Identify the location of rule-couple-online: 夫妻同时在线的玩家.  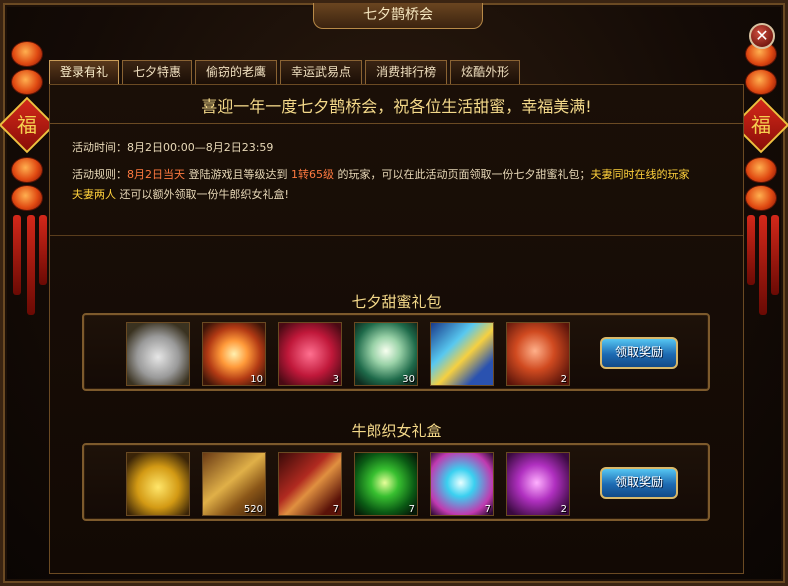
(640, 174).